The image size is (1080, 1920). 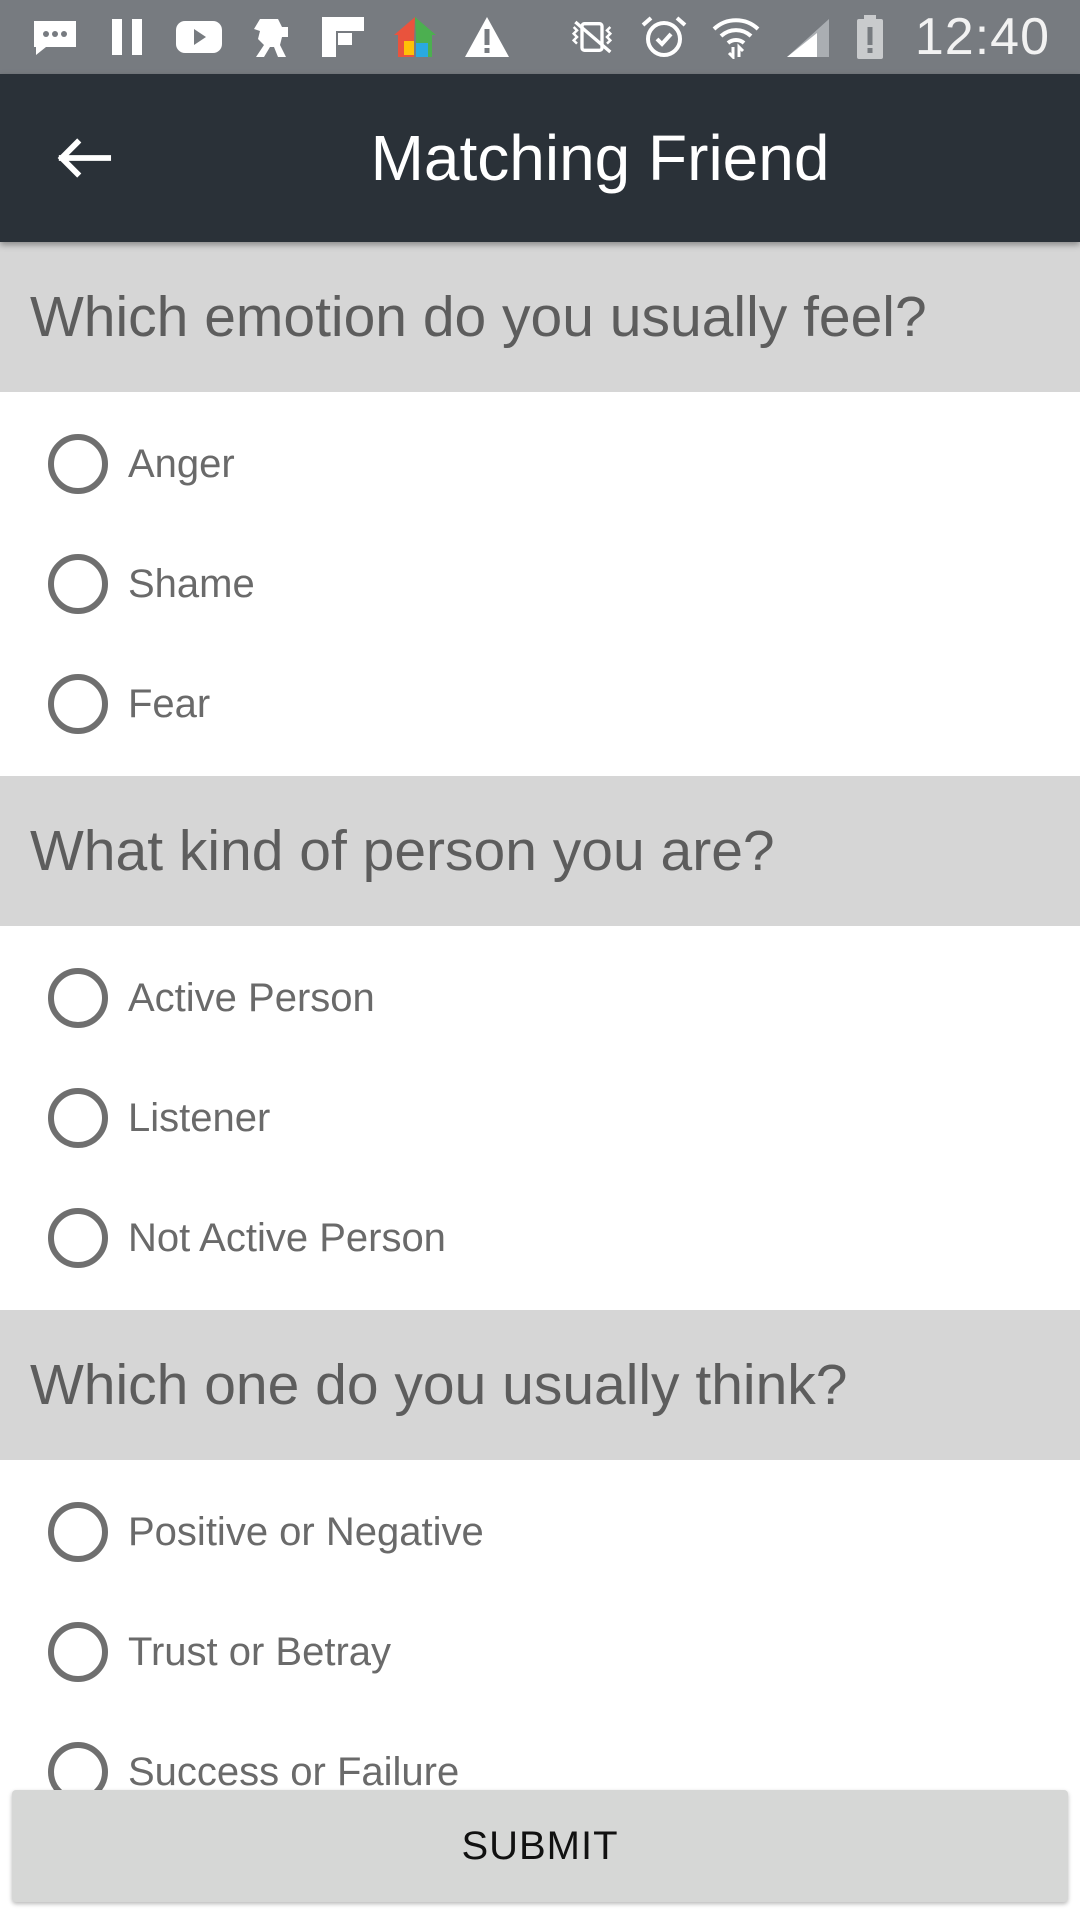 What do you see at coordinates (540, 317) in the screenshot?
I see `question-title: Which emotion do you usually feel?` at bounding box center [540, 317].